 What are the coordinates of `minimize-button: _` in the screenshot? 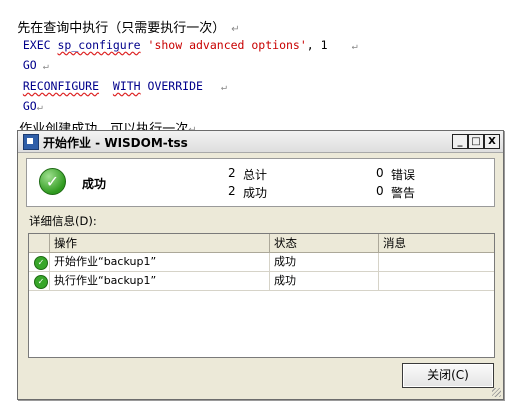 It's located at (460, 141).